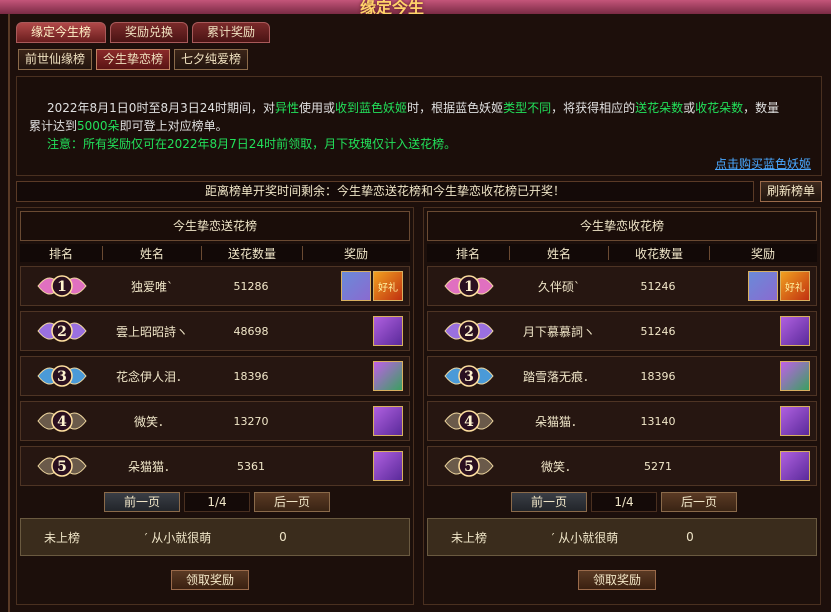 This screenshot has height=612, width=831. Describe the element at coordinates (658, 421) in the screenshot. I see `flower-count: 13140` at that location.